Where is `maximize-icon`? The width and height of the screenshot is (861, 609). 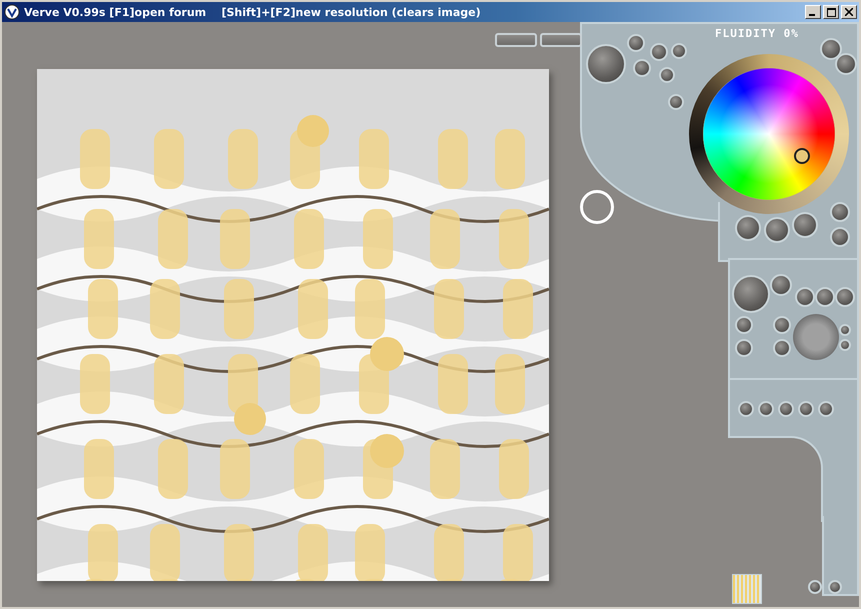
maximize-icon is located at coordinates (831, 12).